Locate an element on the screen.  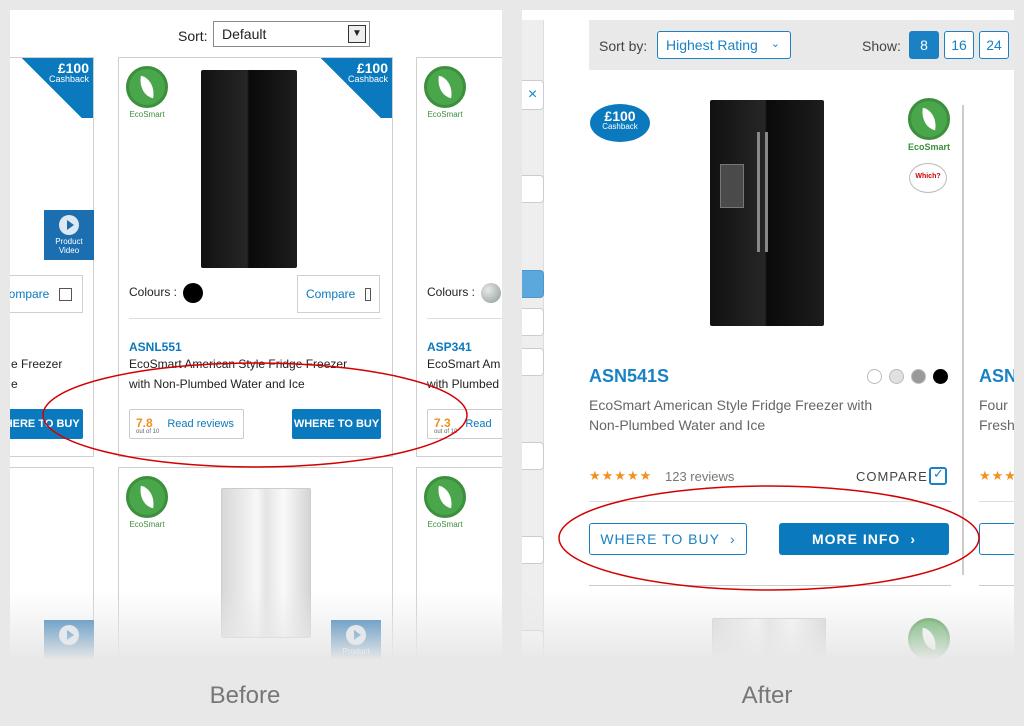
chevron-right-icon: › is located at coordinates (913, 539).